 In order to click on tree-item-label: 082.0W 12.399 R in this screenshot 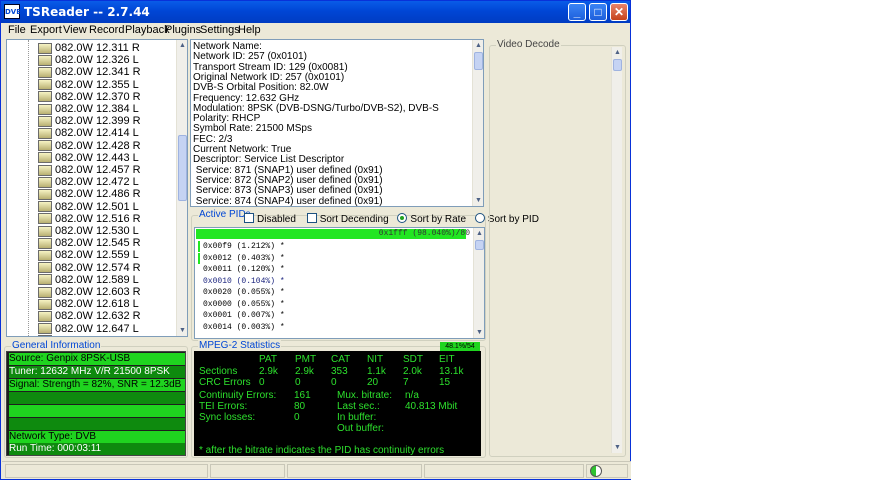, I will do `click(98, 121)`.